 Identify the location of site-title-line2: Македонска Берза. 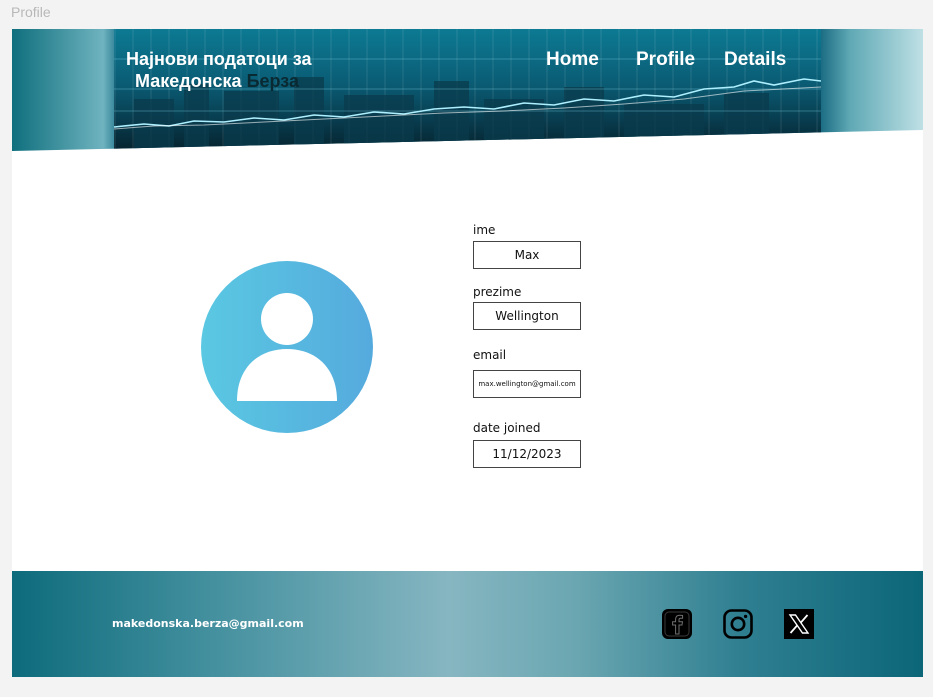
(219, 81).